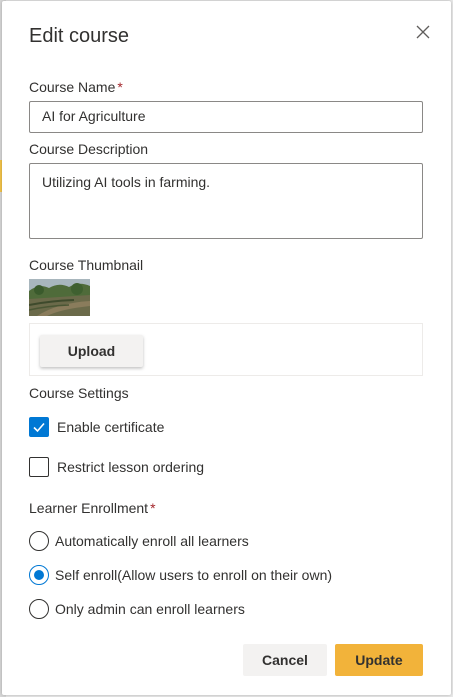 The height and width of the screenshot is (697, 453). I want to click on update-button: Update, so click(379, 660).